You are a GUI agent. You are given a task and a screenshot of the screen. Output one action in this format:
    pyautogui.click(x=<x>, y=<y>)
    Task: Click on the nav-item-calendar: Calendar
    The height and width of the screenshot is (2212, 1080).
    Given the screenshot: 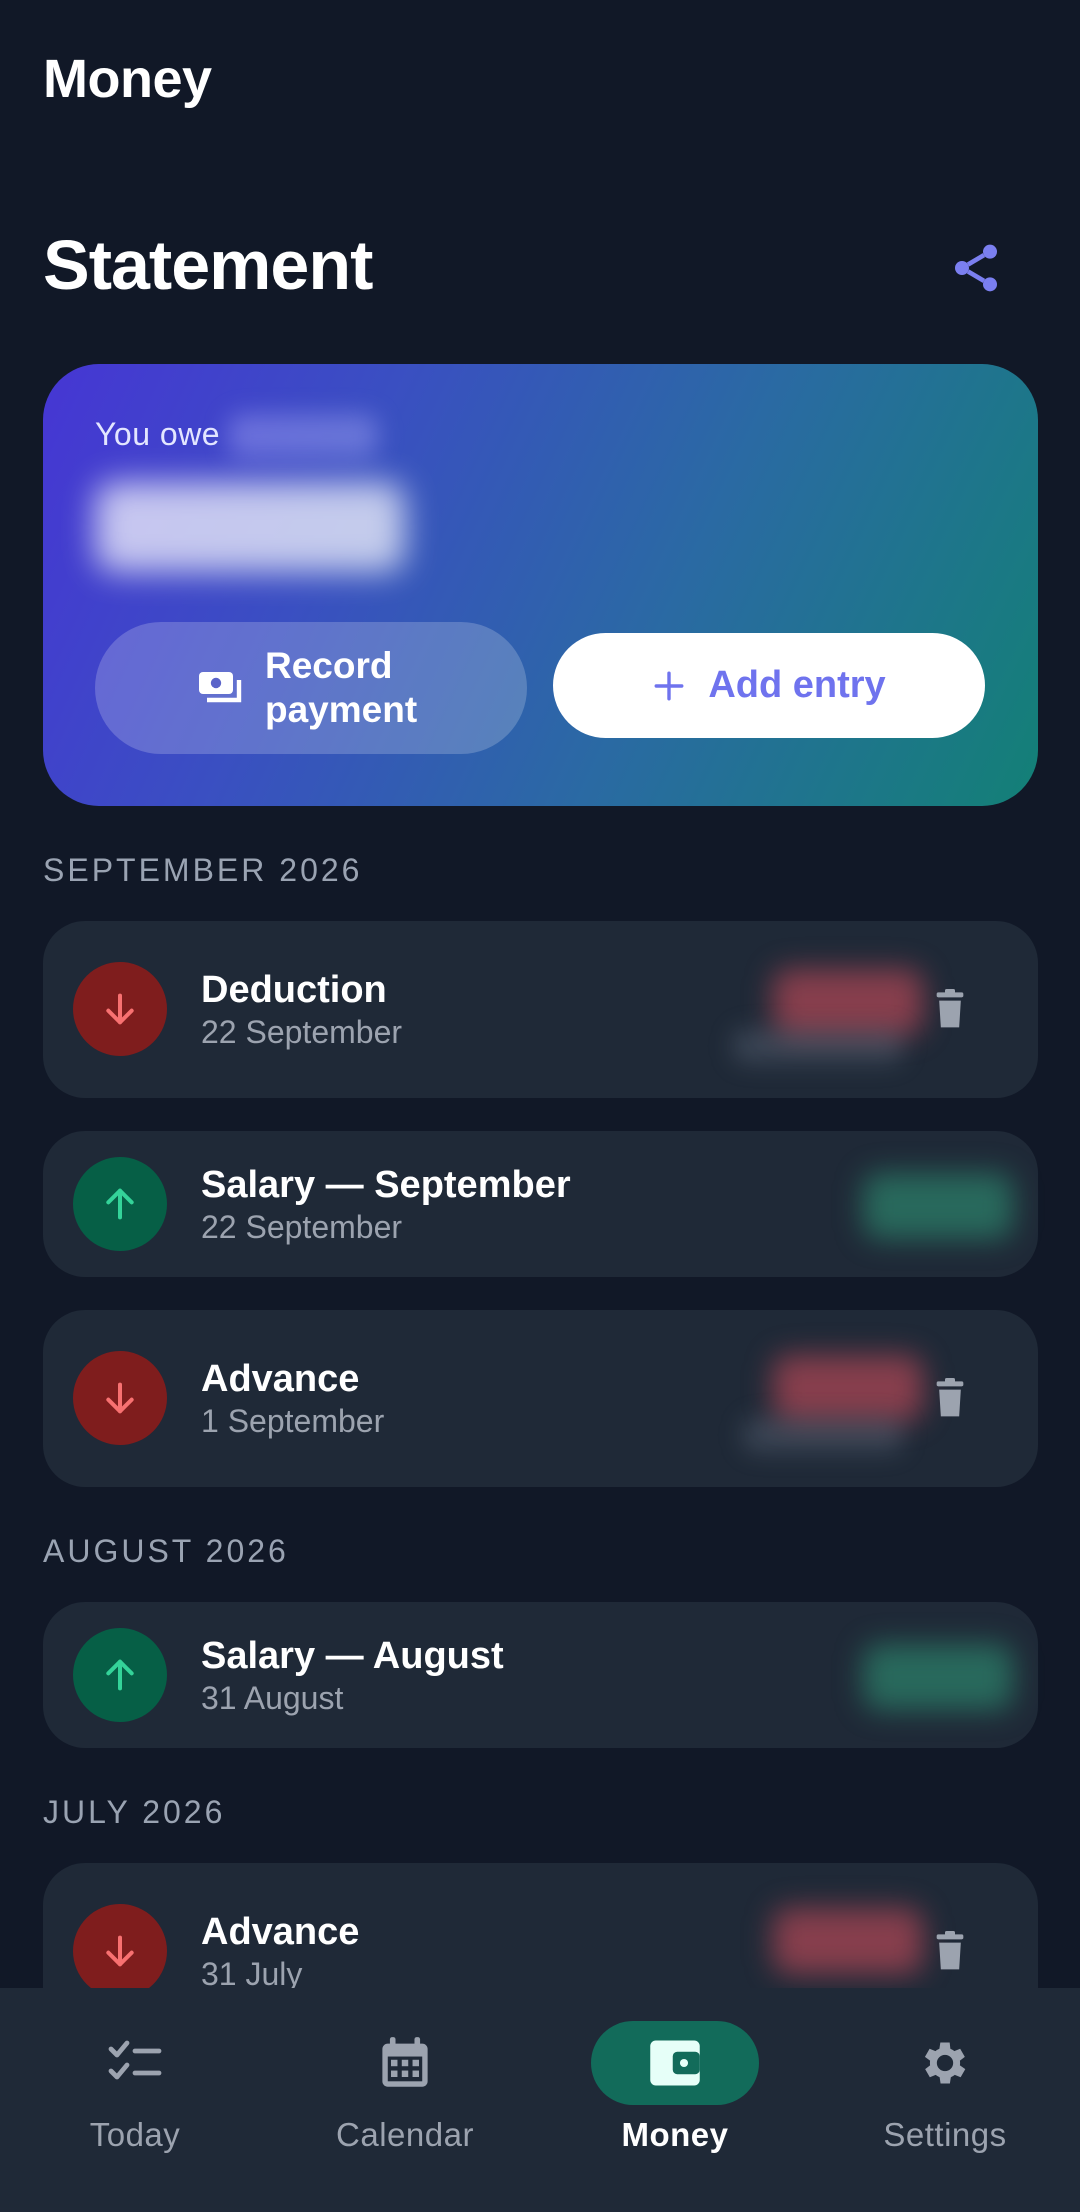 What is the action you would take?
    pyautogui.click(x=405, y=2100)
    